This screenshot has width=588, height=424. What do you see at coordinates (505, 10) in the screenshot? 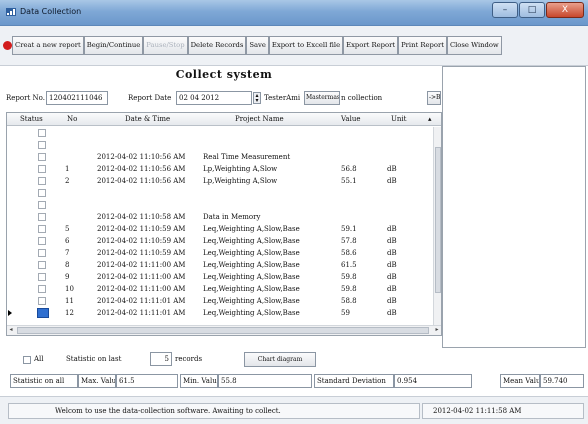
I see `minimize-button: –` at bounding box center [505, 10].